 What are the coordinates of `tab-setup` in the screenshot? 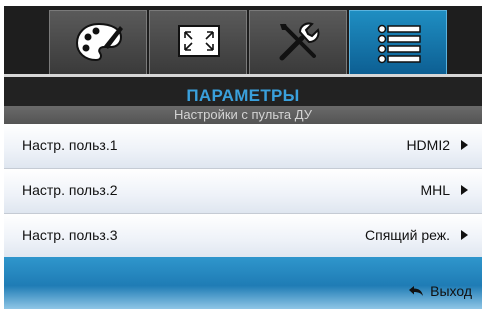 It's located at (298, 42).